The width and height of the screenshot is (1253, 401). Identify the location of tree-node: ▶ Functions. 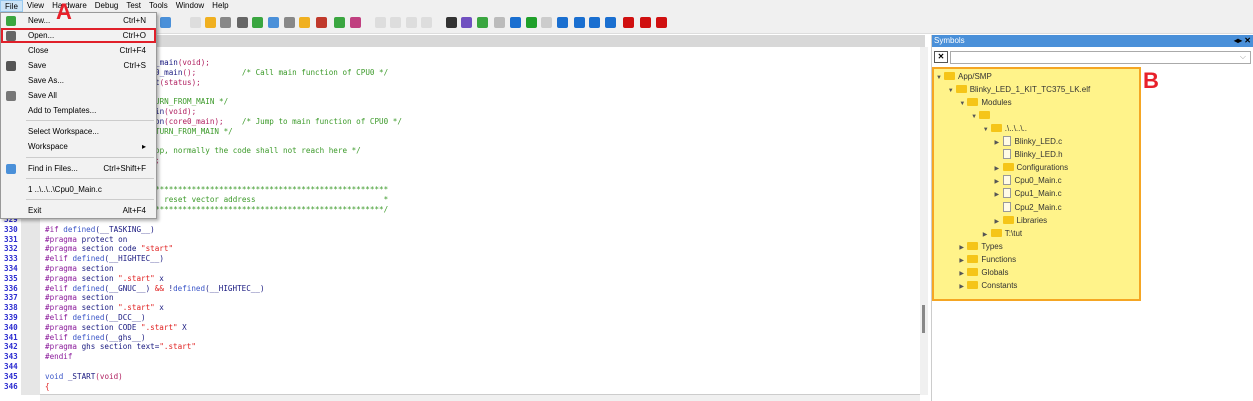
(987, 260).